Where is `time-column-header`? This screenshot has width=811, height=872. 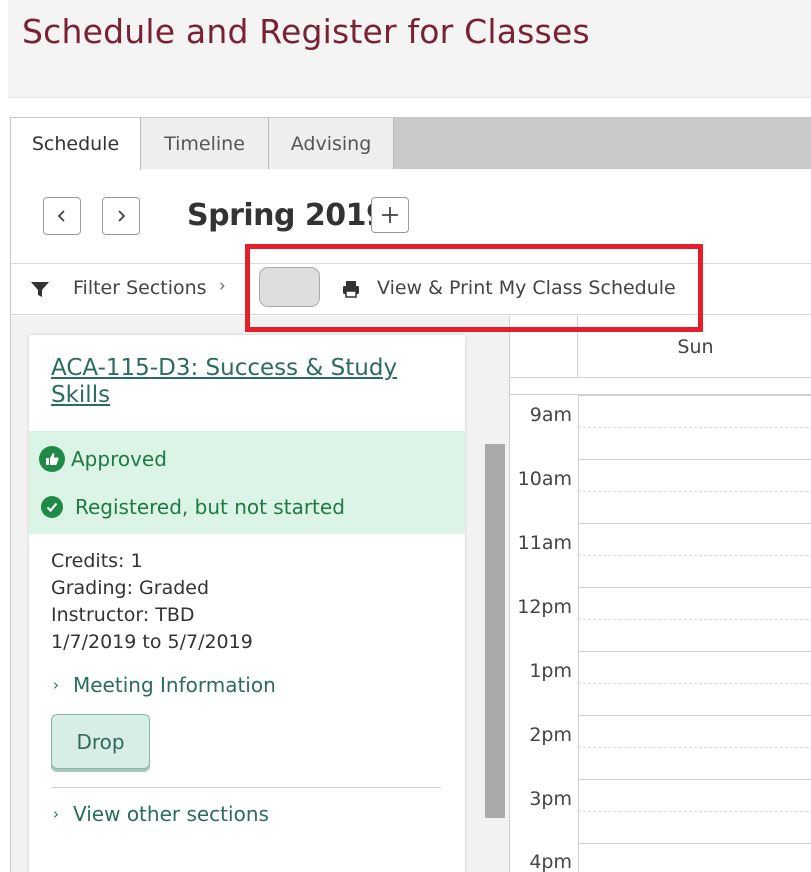 time-column-header is located at coordinates (544, 347).